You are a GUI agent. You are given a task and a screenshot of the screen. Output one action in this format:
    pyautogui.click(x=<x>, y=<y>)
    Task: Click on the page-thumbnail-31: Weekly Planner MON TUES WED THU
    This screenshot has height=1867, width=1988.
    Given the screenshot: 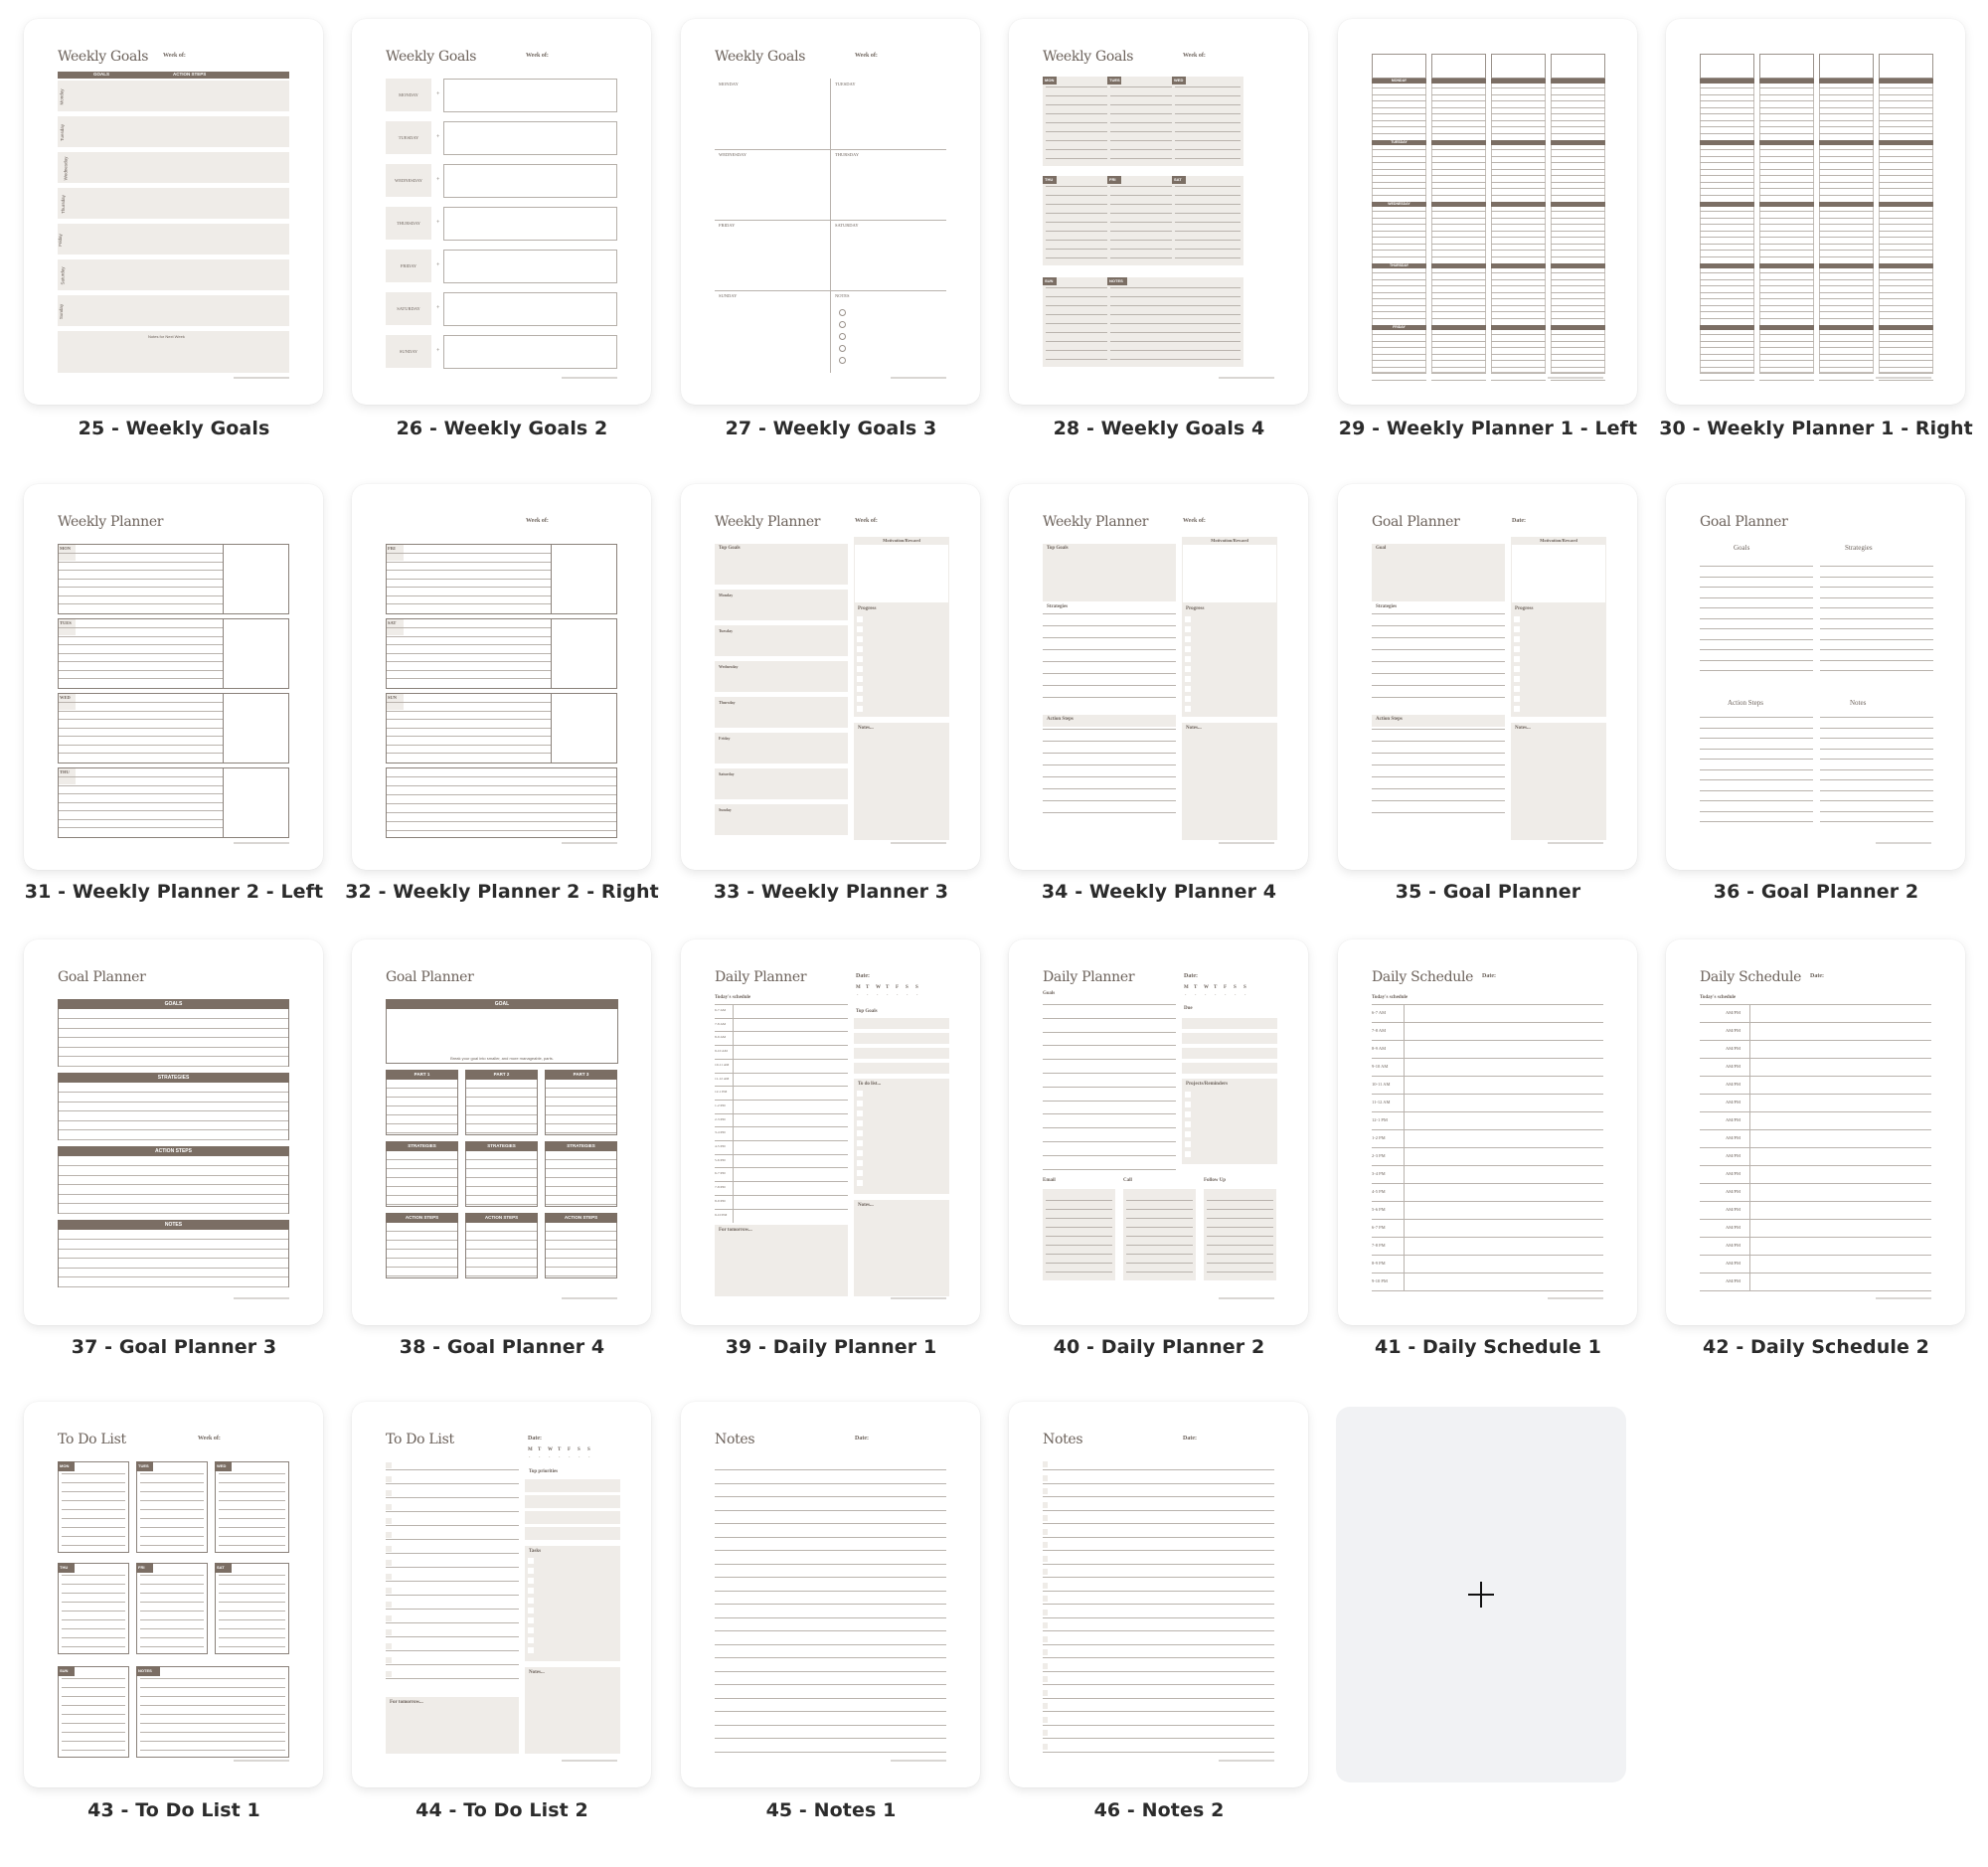 What is the action you would take?
    pyautogui.click(x=173, y=677)
    